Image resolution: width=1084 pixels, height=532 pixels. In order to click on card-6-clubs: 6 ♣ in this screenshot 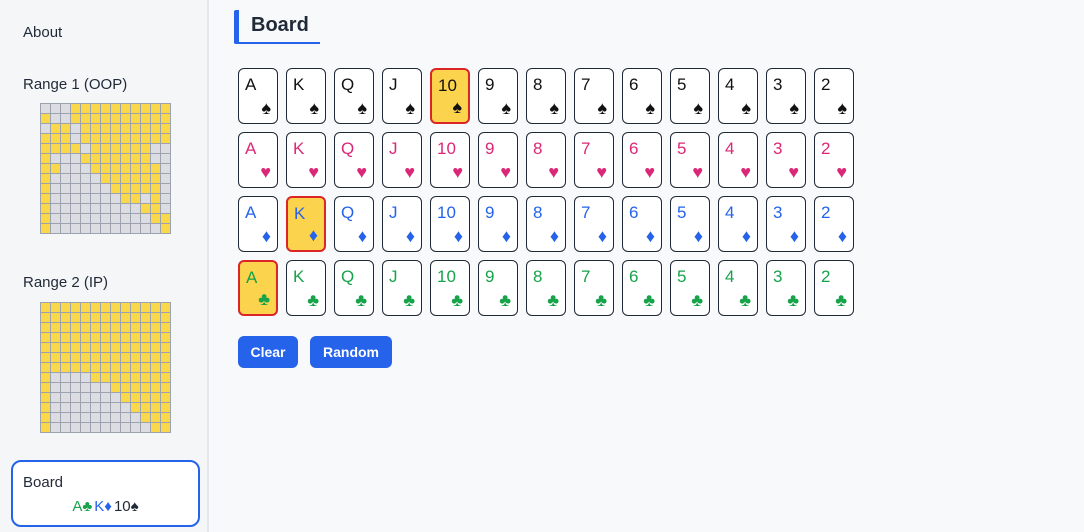, I will do `click(642, 288)`.